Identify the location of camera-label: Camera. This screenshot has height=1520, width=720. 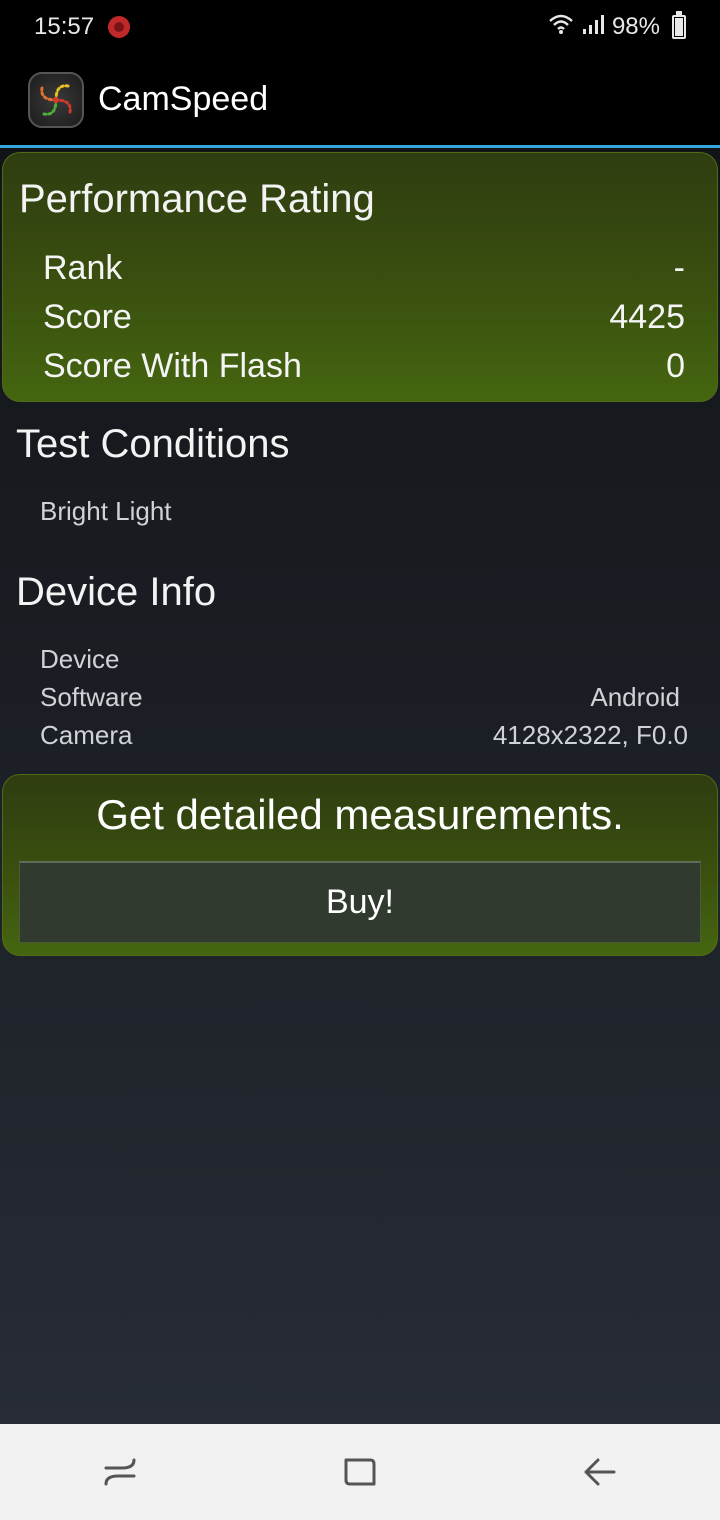
(86, 735).